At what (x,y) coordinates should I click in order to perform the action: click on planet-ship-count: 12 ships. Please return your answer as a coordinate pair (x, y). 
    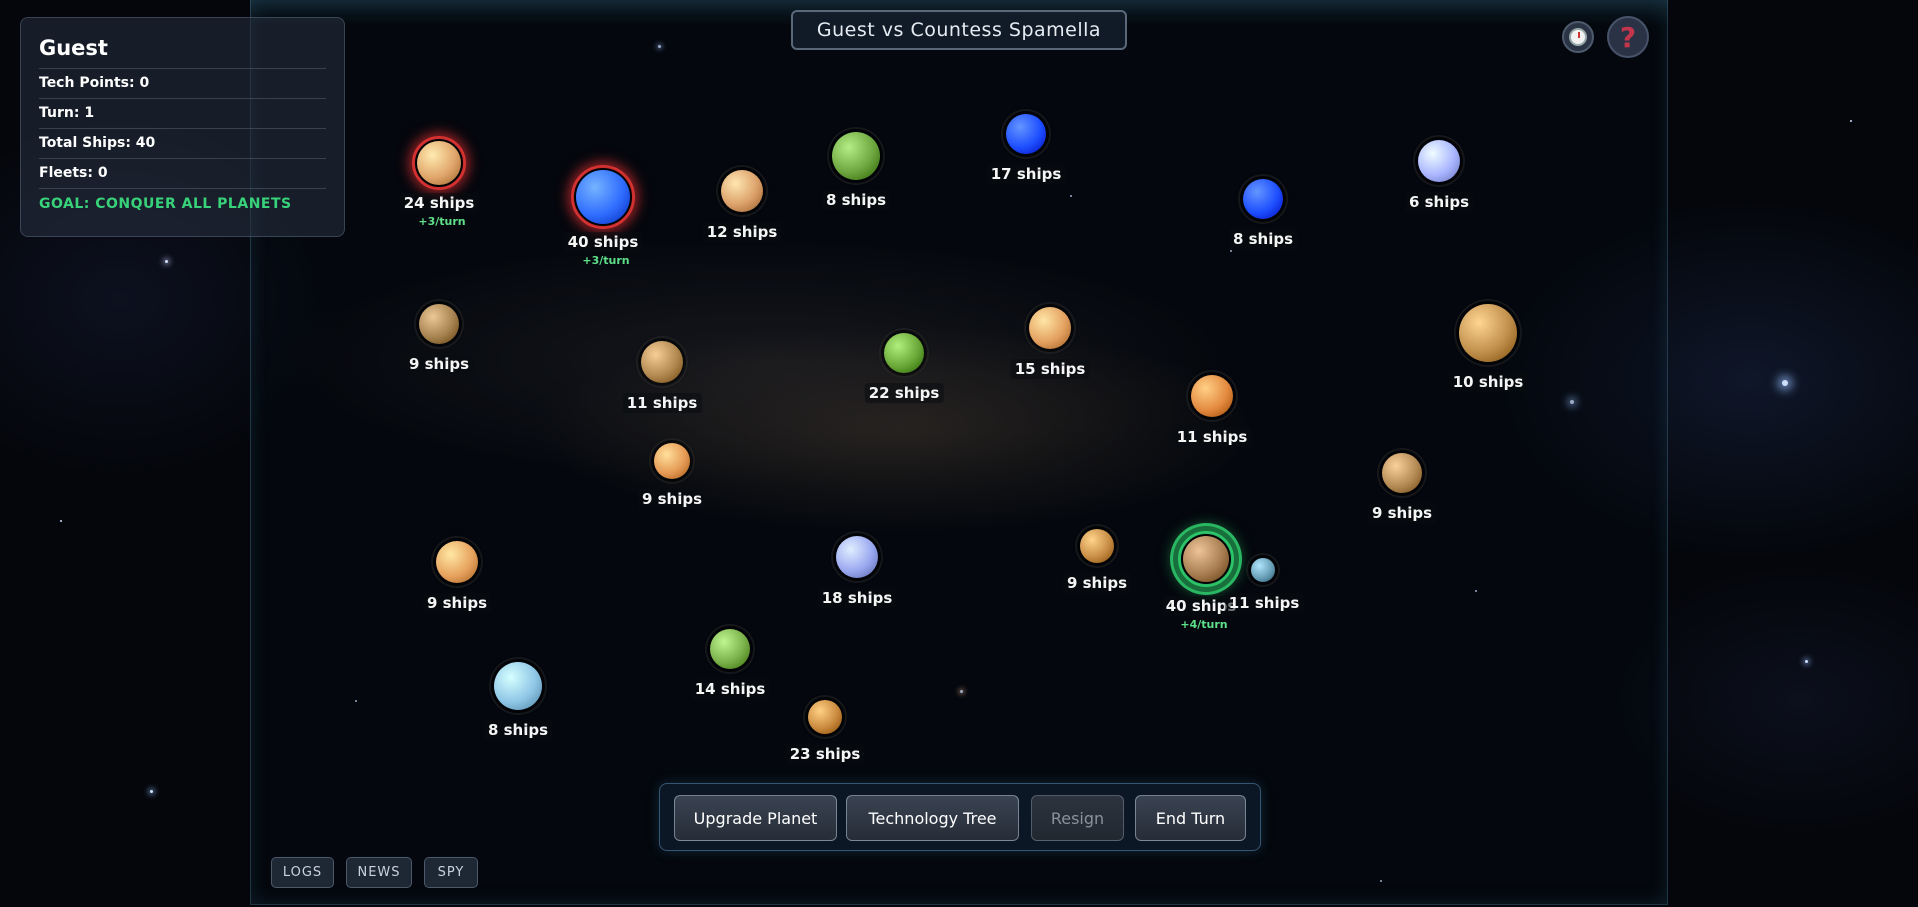
    Looking at the image, I should click on (742, 232).